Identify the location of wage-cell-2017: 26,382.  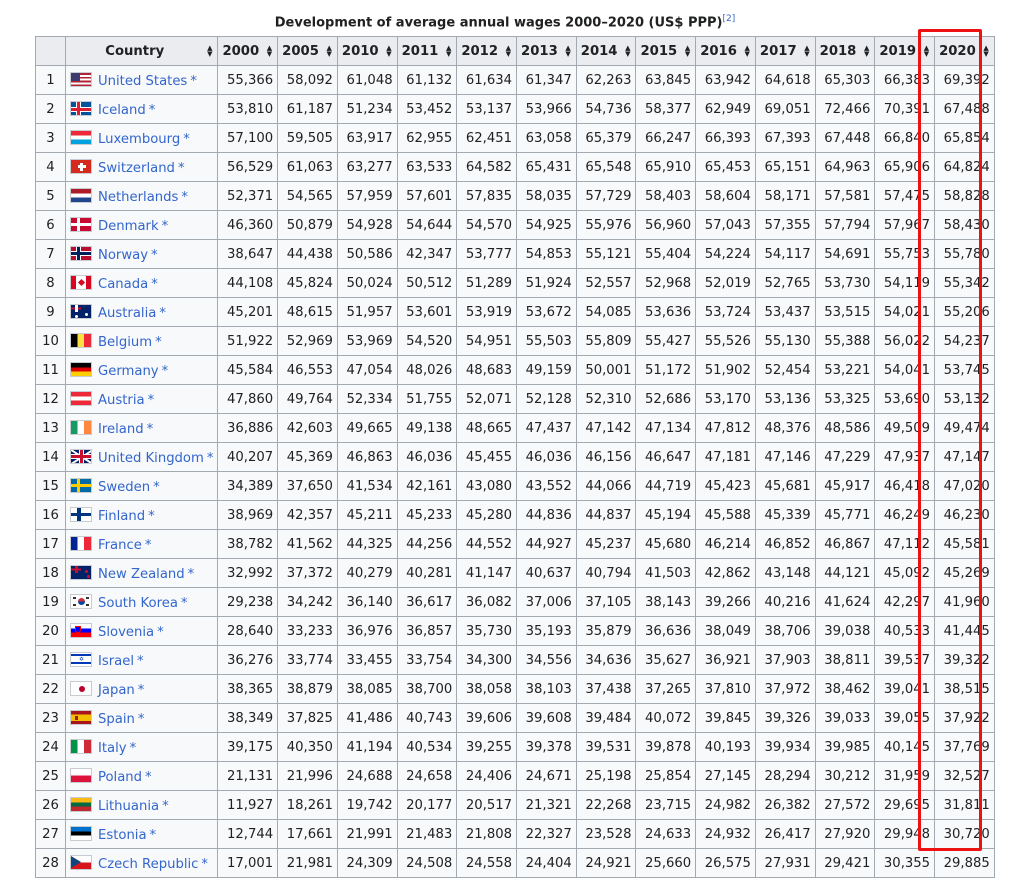
(785, 805).